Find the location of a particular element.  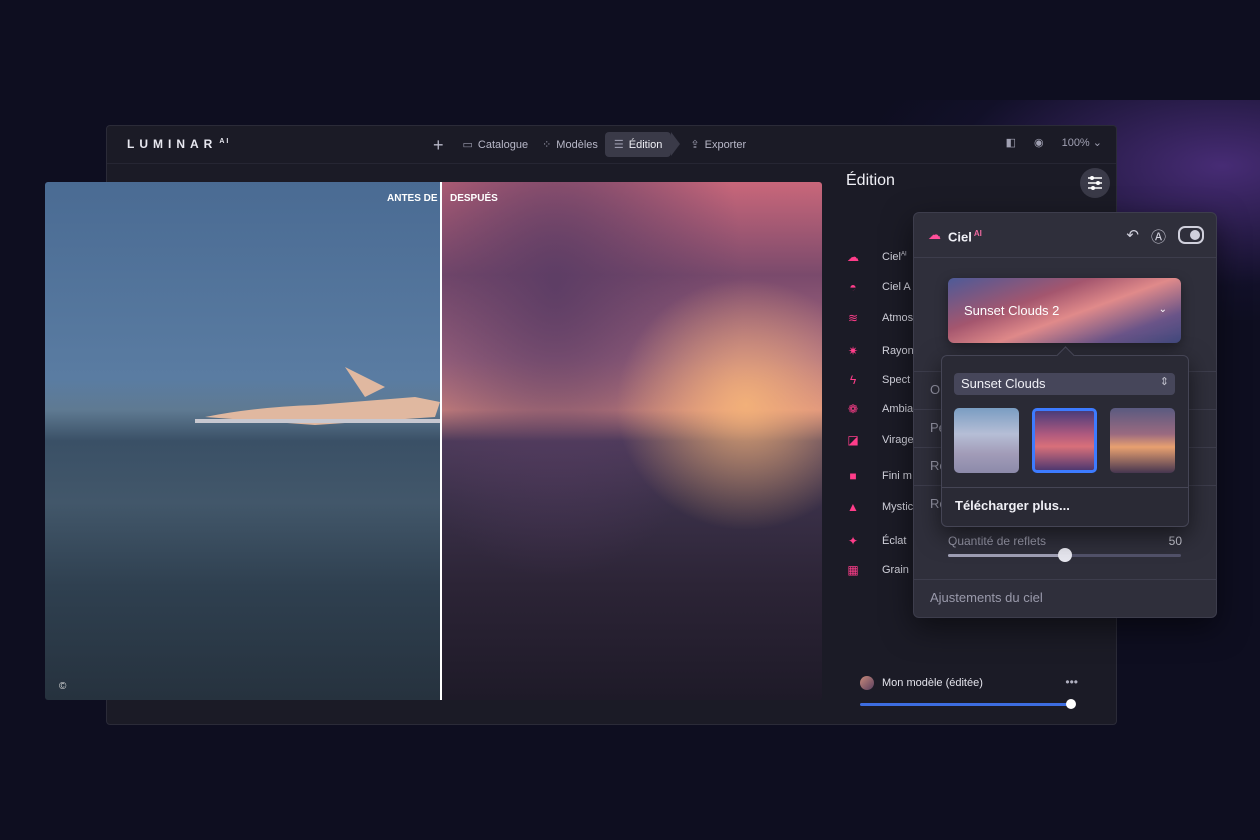

sky-pack-select: Sunset Clouds ⇕ is located at coordinates (1064, 384).